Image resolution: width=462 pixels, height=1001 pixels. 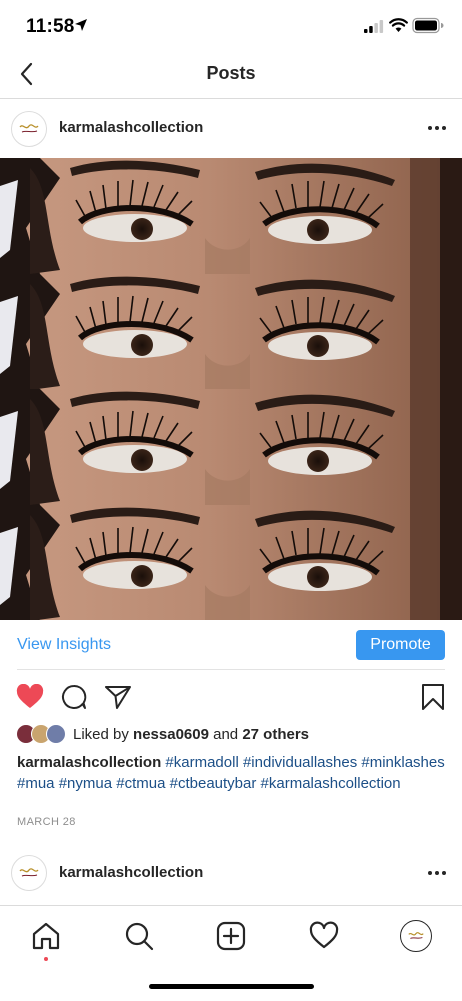 I want to click on hashtag: #nymua, so click(x=85, y=783).